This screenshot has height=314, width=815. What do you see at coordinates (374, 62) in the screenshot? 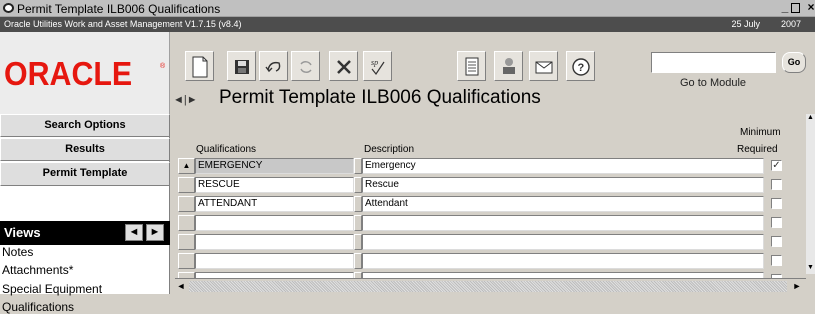
I see `spellcheck-label: sp` at bounding box center [374, 62].